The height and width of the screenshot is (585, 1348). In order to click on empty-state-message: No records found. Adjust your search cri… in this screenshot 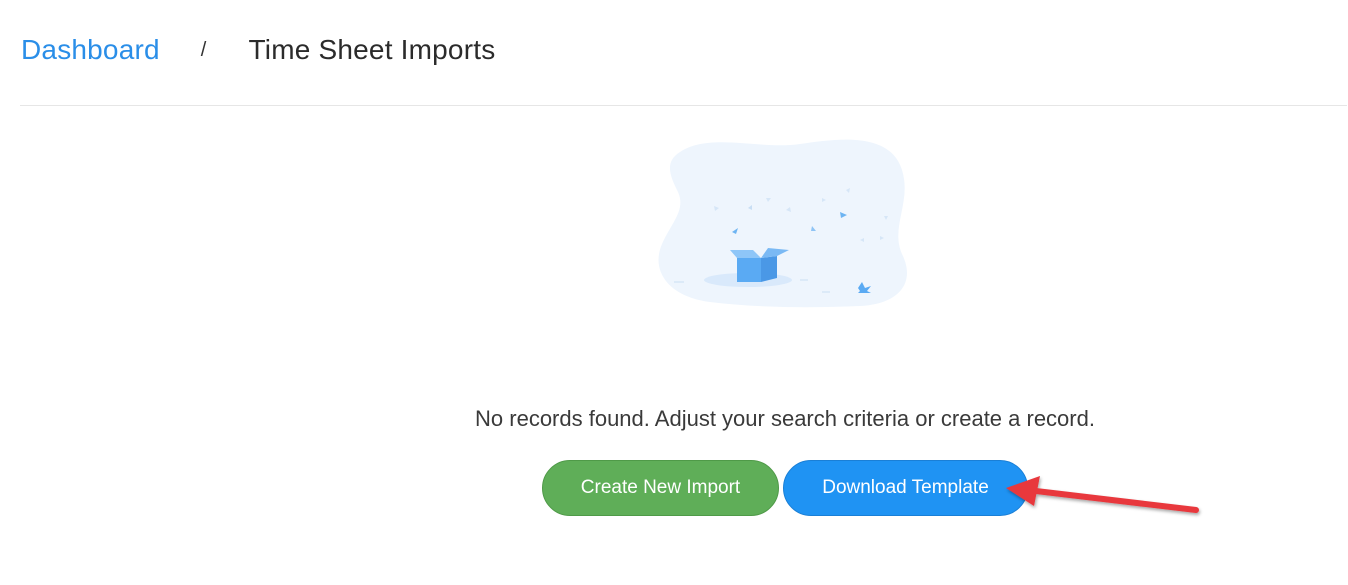, I will do `click(785, 418)`.